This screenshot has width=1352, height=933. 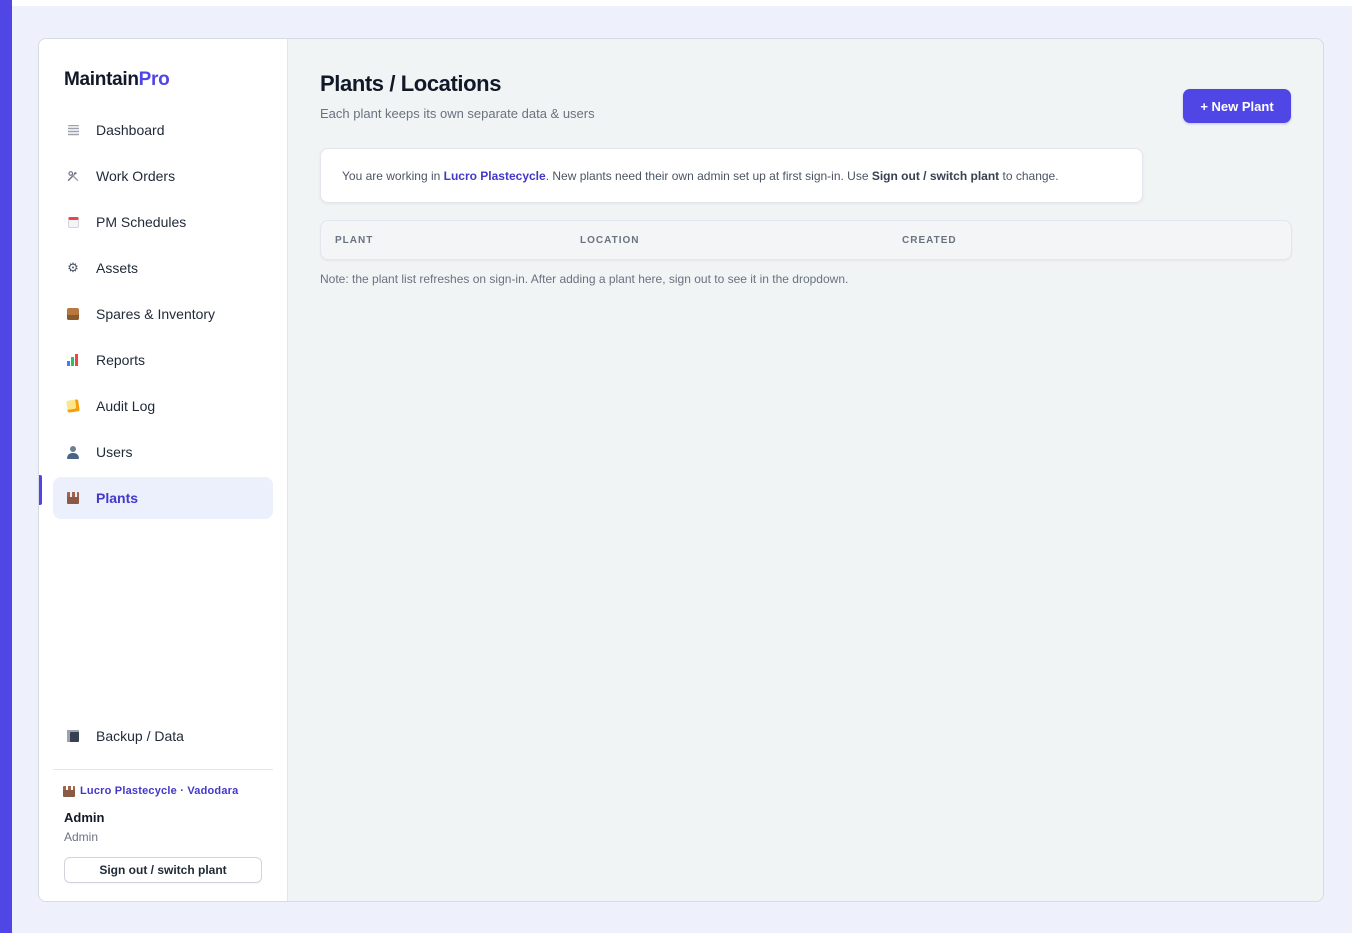 What do you see at coordinates (130, 130) in the screenshot?
I see `sidebar-item-label: Dashboard` at bounding box center [130, 130].